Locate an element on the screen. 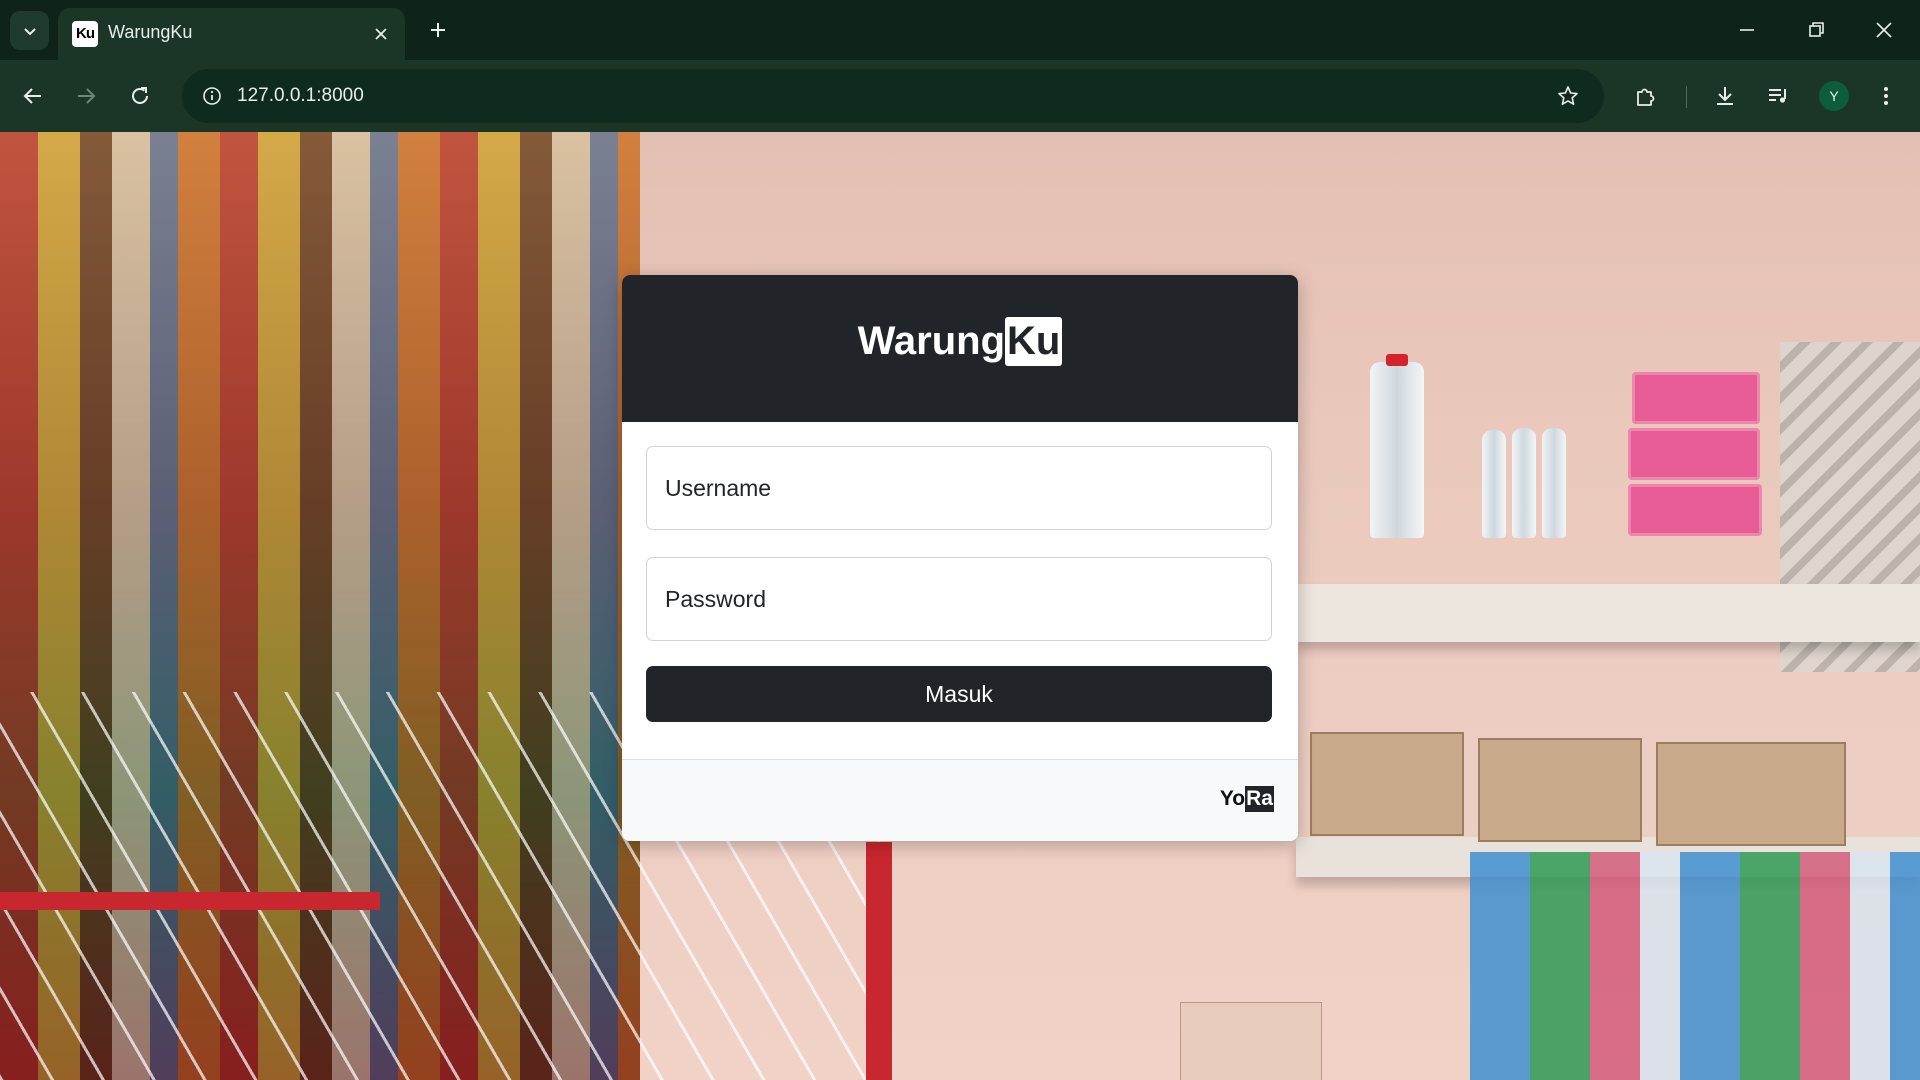 This screenshot has height=1080, width=1920. puzzle-icon is located at coordinates (1646, 97).